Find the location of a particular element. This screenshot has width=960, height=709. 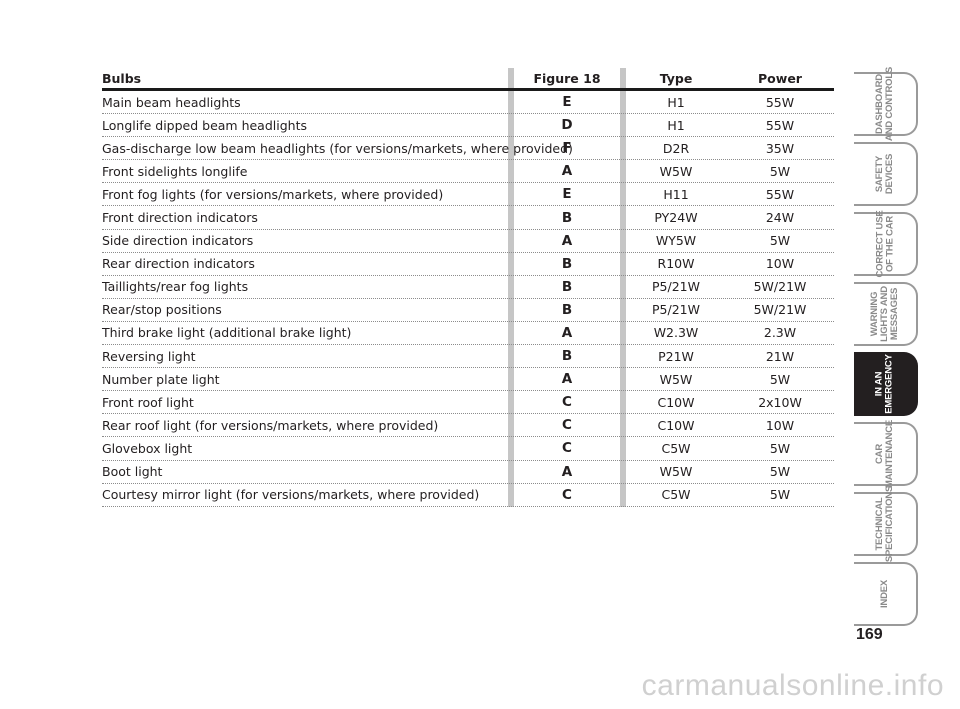

tab-label: SAFETY DEVICES is located at coordinates (884, 174).